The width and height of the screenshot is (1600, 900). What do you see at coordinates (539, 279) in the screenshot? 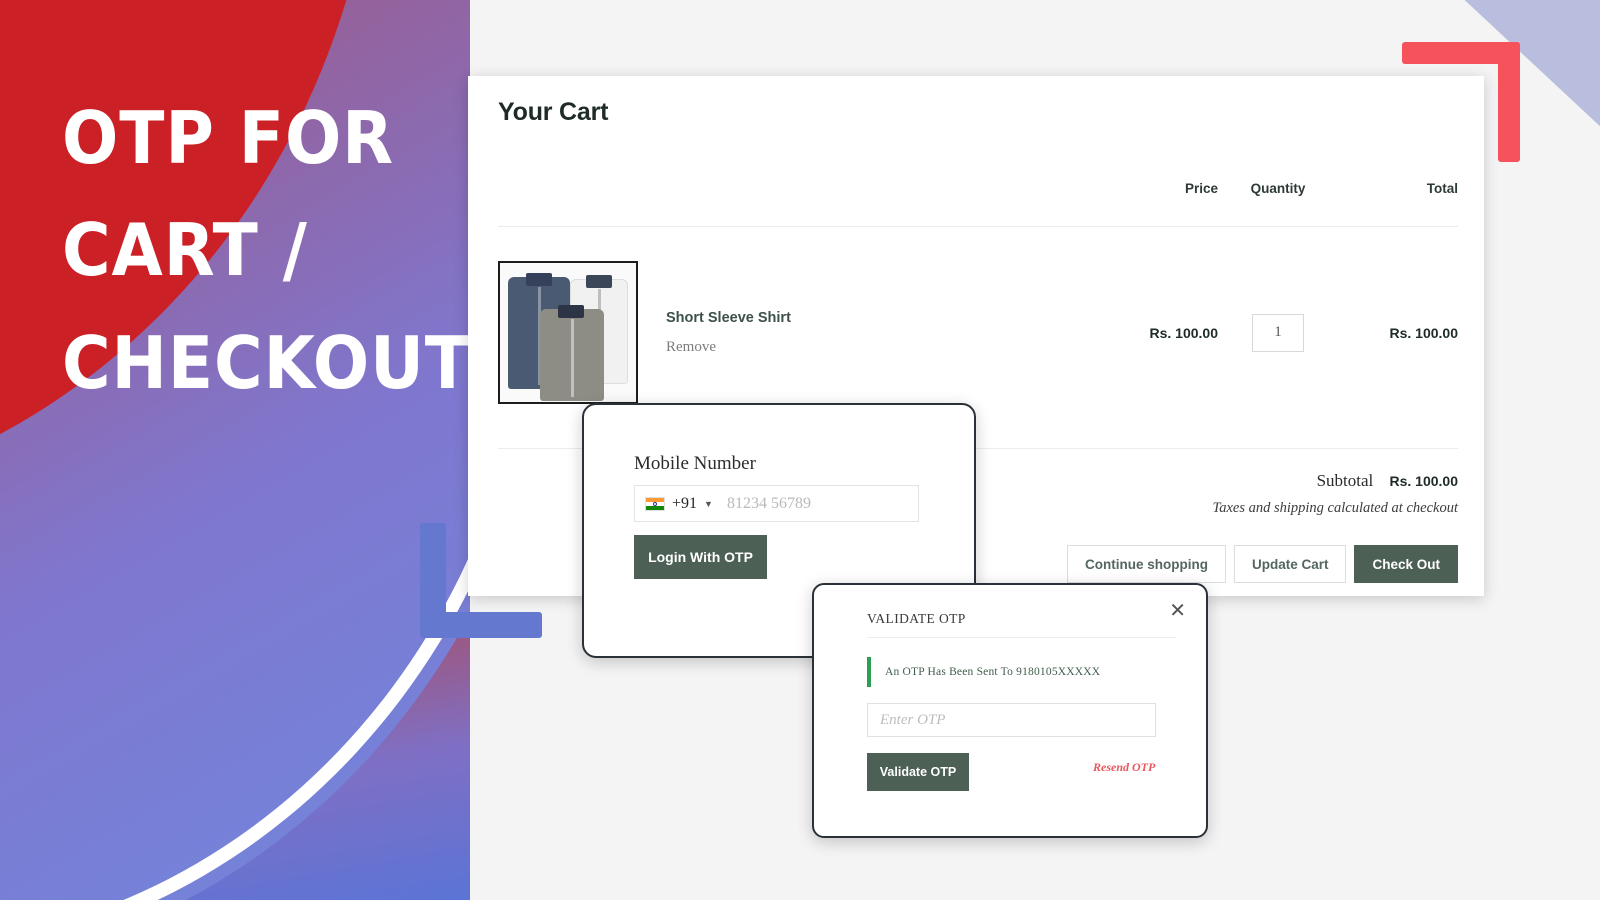
I see `collar-navy-icon` at bounding box center [539, 279].